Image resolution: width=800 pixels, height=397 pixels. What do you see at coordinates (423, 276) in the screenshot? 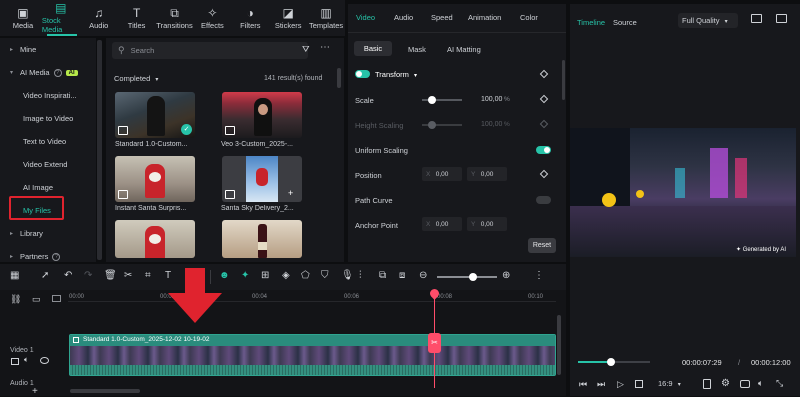
I see `zoom-out-icon: ⊖` at bounding box center [423, 276].